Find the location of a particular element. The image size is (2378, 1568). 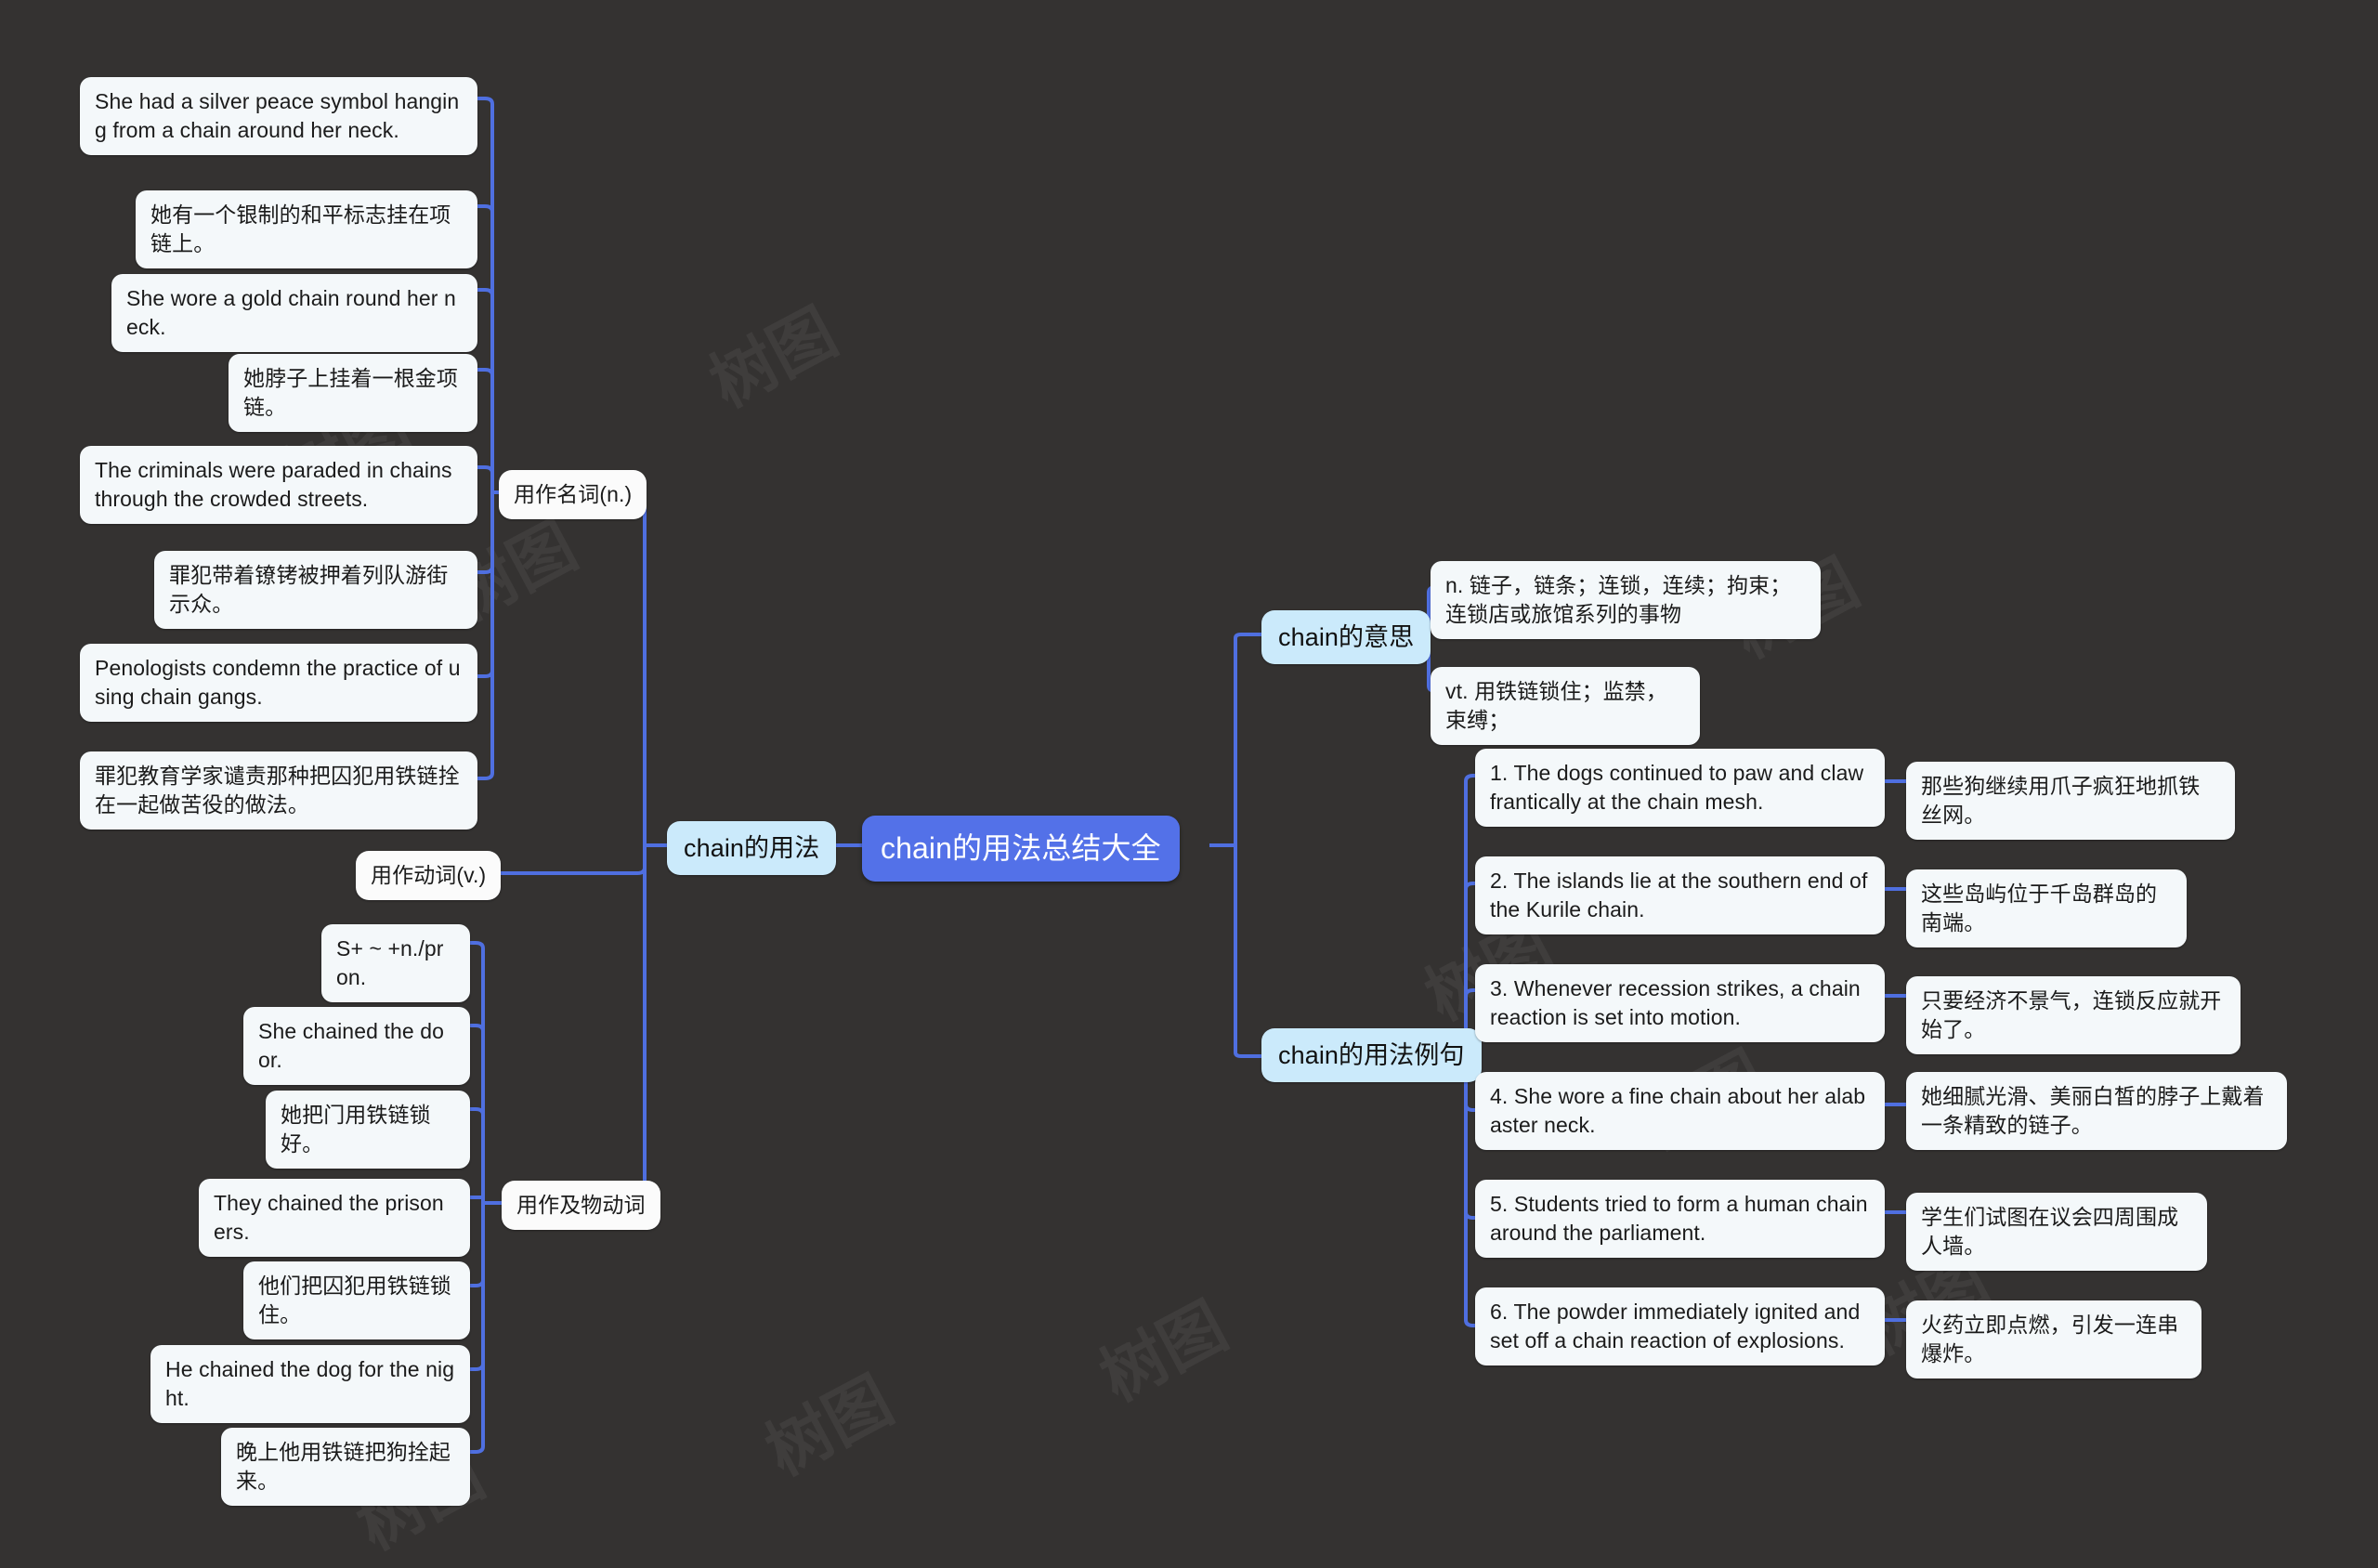

example-en: They chained the prisoners. is located at coordinates (335, 1218).